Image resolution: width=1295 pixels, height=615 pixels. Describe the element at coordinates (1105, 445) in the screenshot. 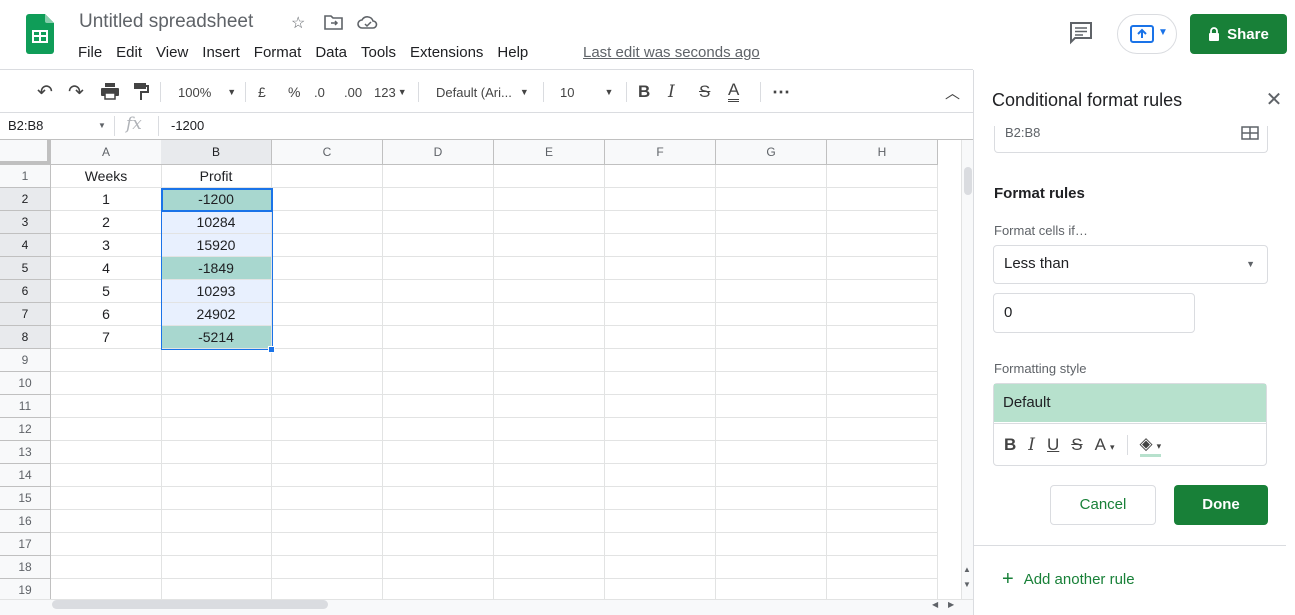

I see `text-color-icon: A ▾` at that location.